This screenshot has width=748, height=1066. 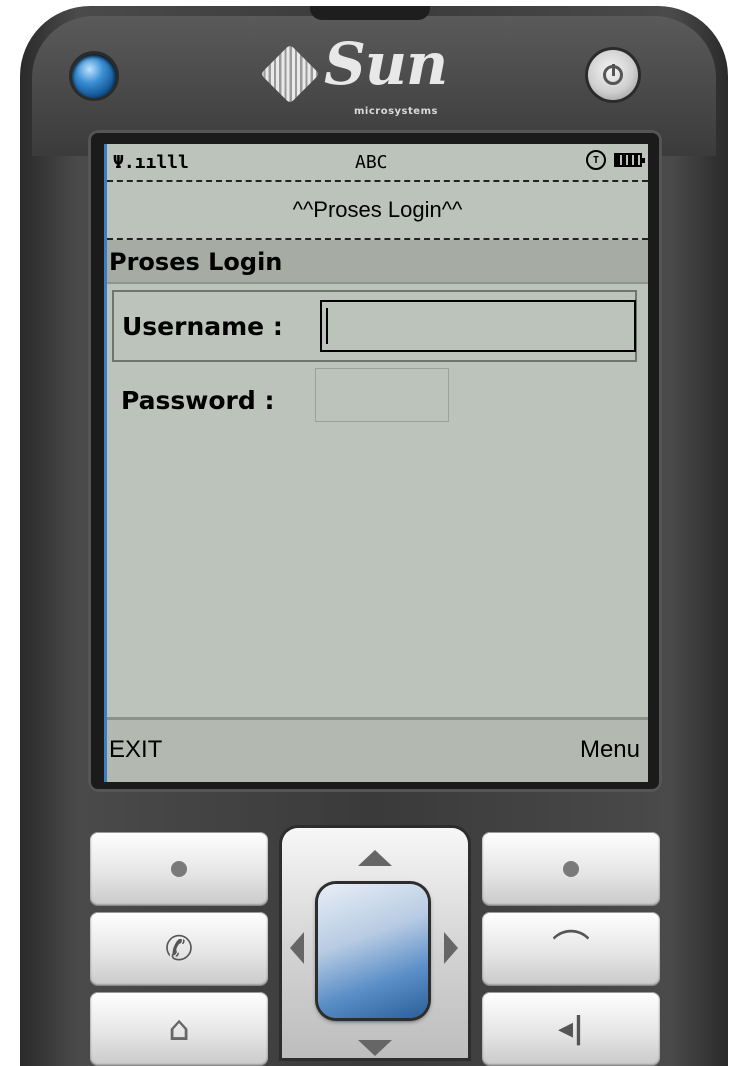 What do you see at coordinates (610, 750) in the screenshot?
I see `menu-softkey: Menu` at bounding box center [610, 750].